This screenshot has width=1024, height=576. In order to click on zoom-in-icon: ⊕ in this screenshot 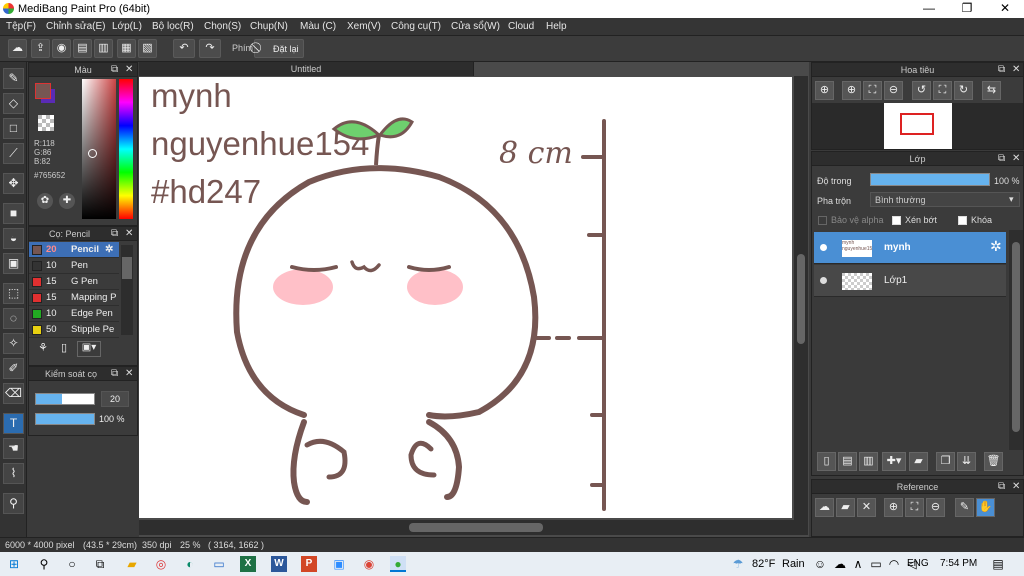, I will do `click(893, 507)`.